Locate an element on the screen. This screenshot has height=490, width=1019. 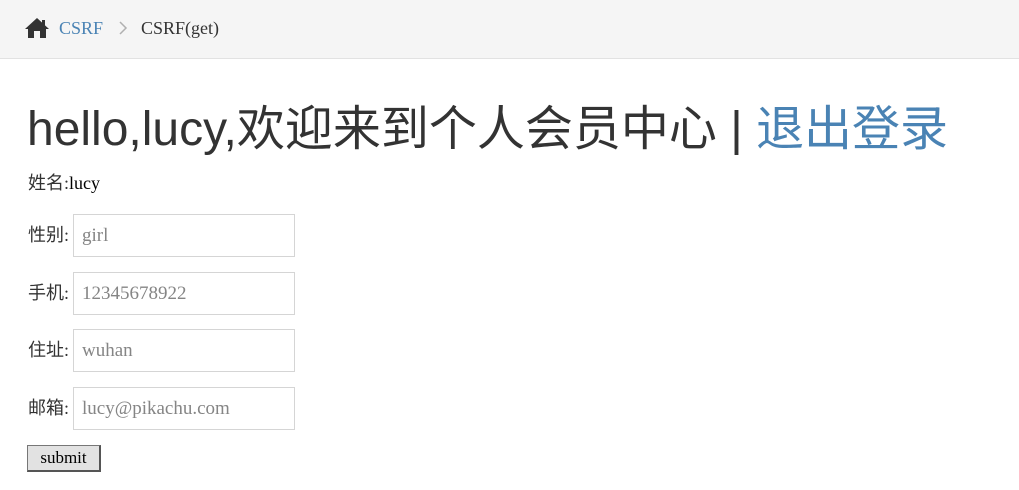
phone-input is located at coordinates (184, 293).